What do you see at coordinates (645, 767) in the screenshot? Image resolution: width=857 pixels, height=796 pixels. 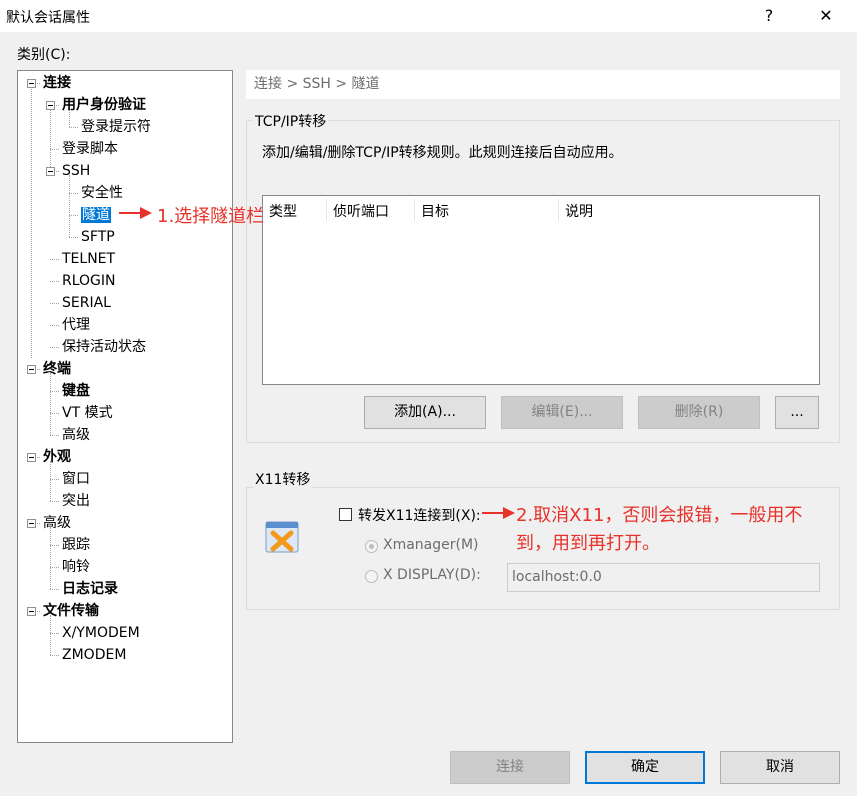 I see `ok-button: 确定` at bounding box center [645, 767].